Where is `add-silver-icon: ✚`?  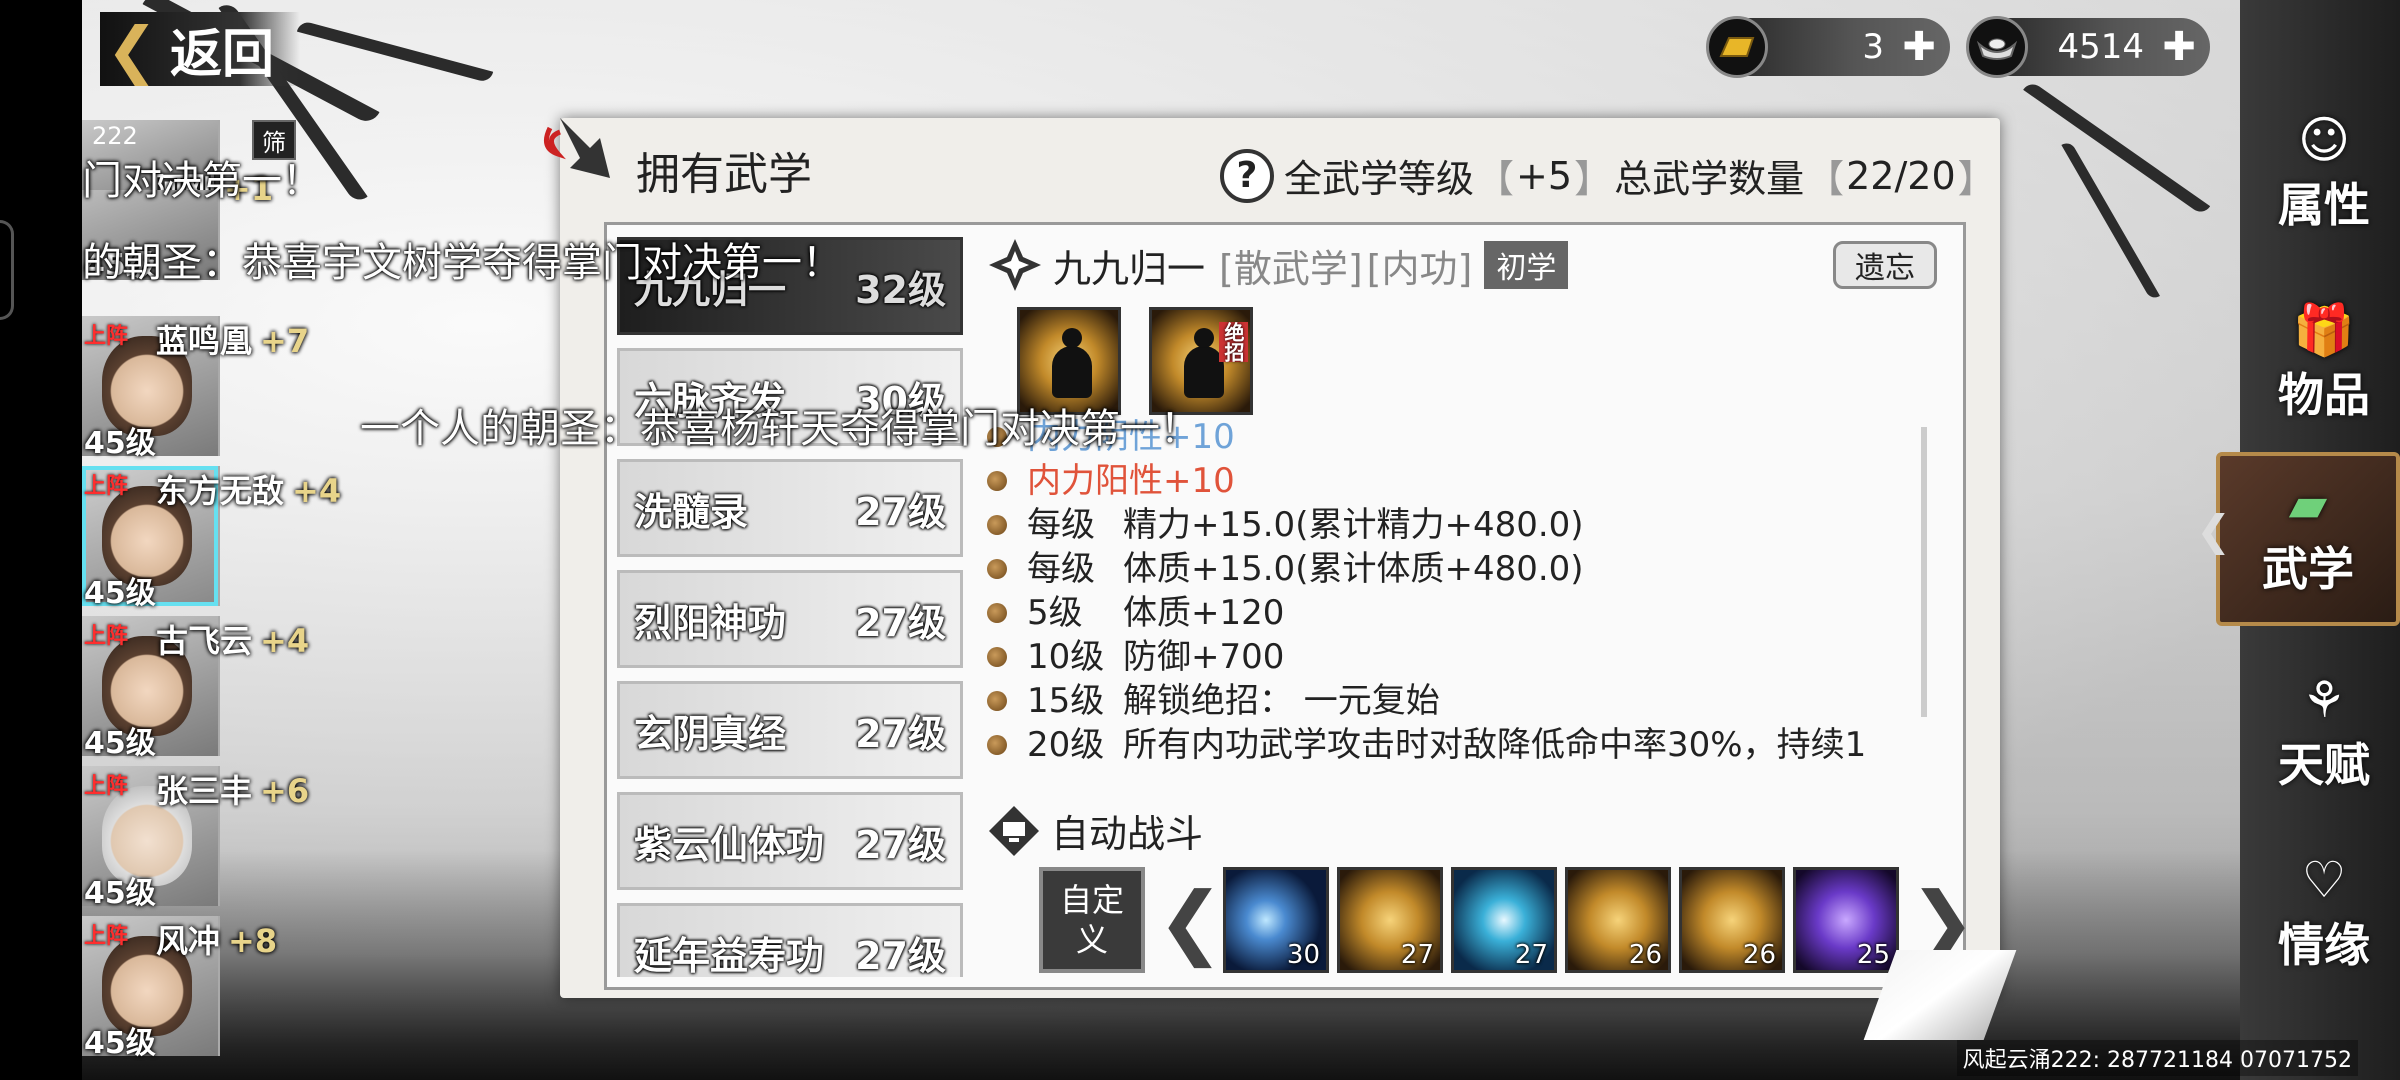
add-silver-icon: ✚ is located at coordinates (2179, 47).